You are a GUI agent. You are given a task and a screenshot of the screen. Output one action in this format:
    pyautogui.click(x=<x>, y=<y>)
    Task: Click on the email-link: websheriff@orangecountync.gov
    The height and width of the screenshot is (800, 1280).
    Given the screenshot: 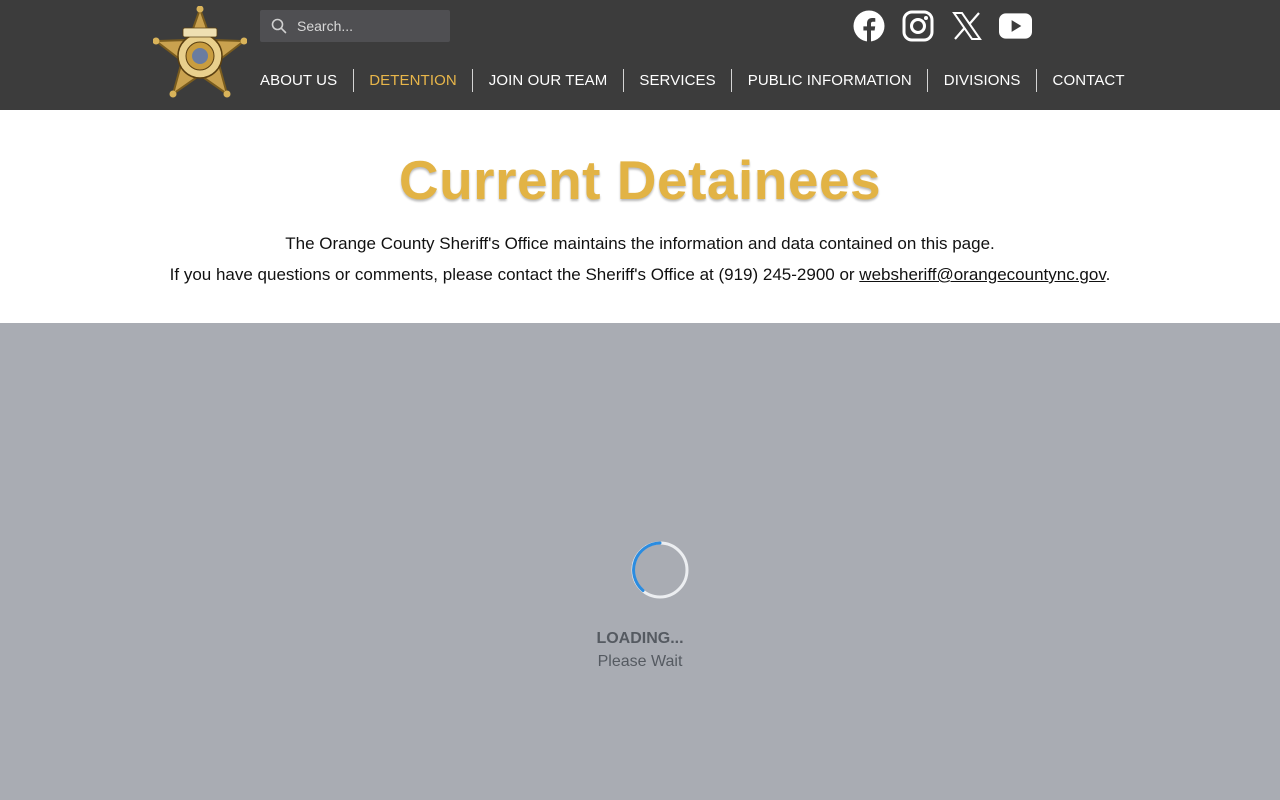 What is the action you would take?
    pyautogui.click(x=982, y=274)
    